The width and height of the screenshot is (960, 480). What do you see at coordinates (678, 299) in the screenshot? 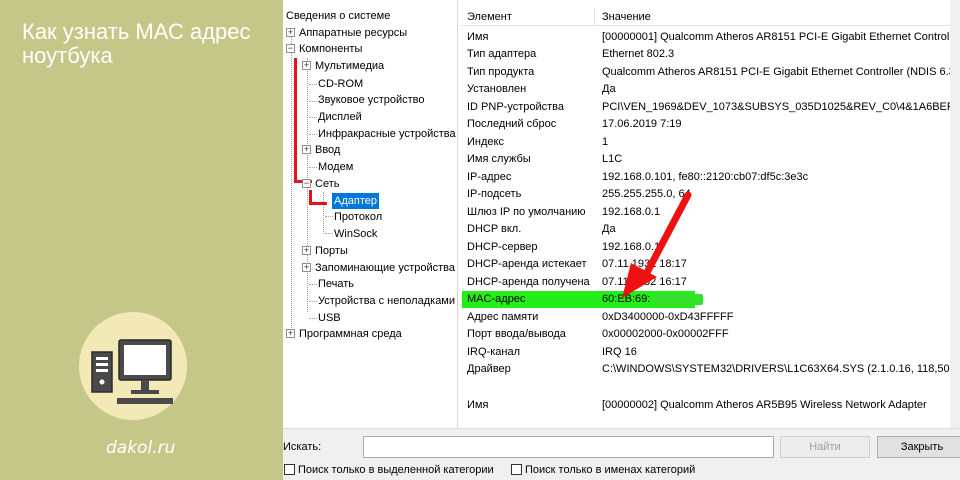
I see `mac-redacted` at bounding box center [678, 299].